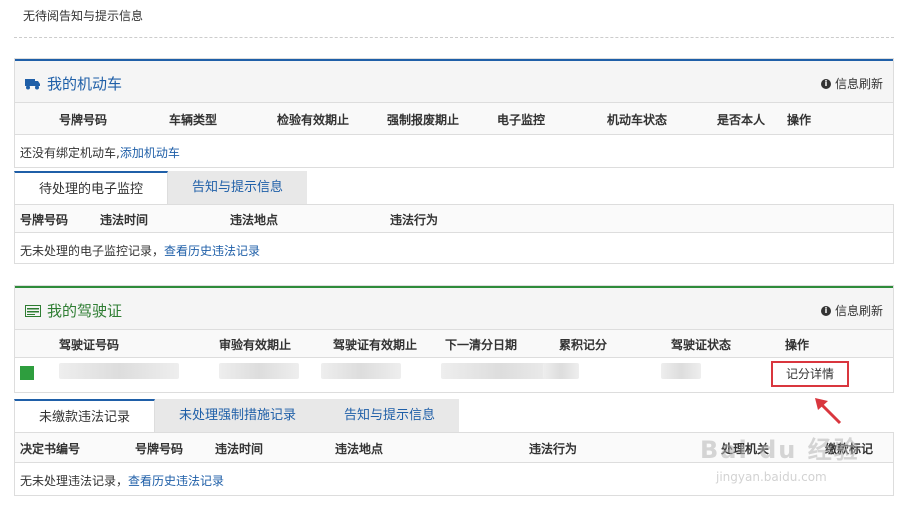 Image resolution: width=911 pixels, height=510 pixels. What do you see at coordinates (193, 120) in the screenshot?
I see `col-header: 车辆类型` at bounding box center [193, 120].